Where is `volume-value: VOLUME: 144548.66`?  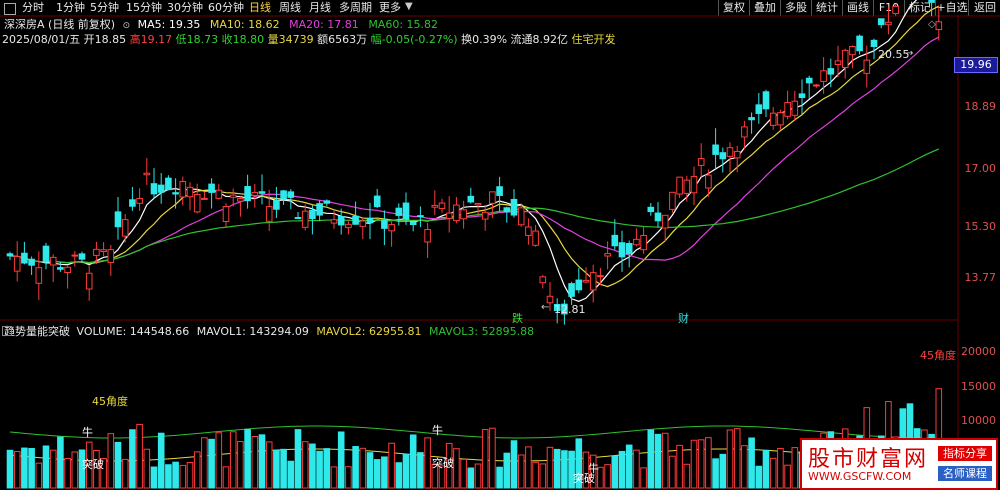
volume-value: VOLUME: 144548.66 is located at coordinates (133, 331).